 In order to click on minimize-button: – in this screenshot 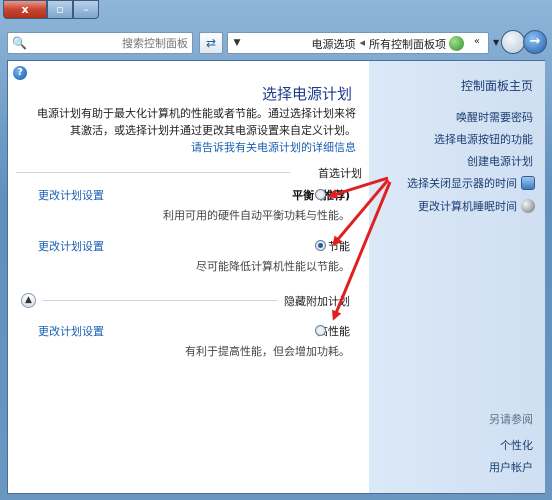, I will do `click(86, 9)`.